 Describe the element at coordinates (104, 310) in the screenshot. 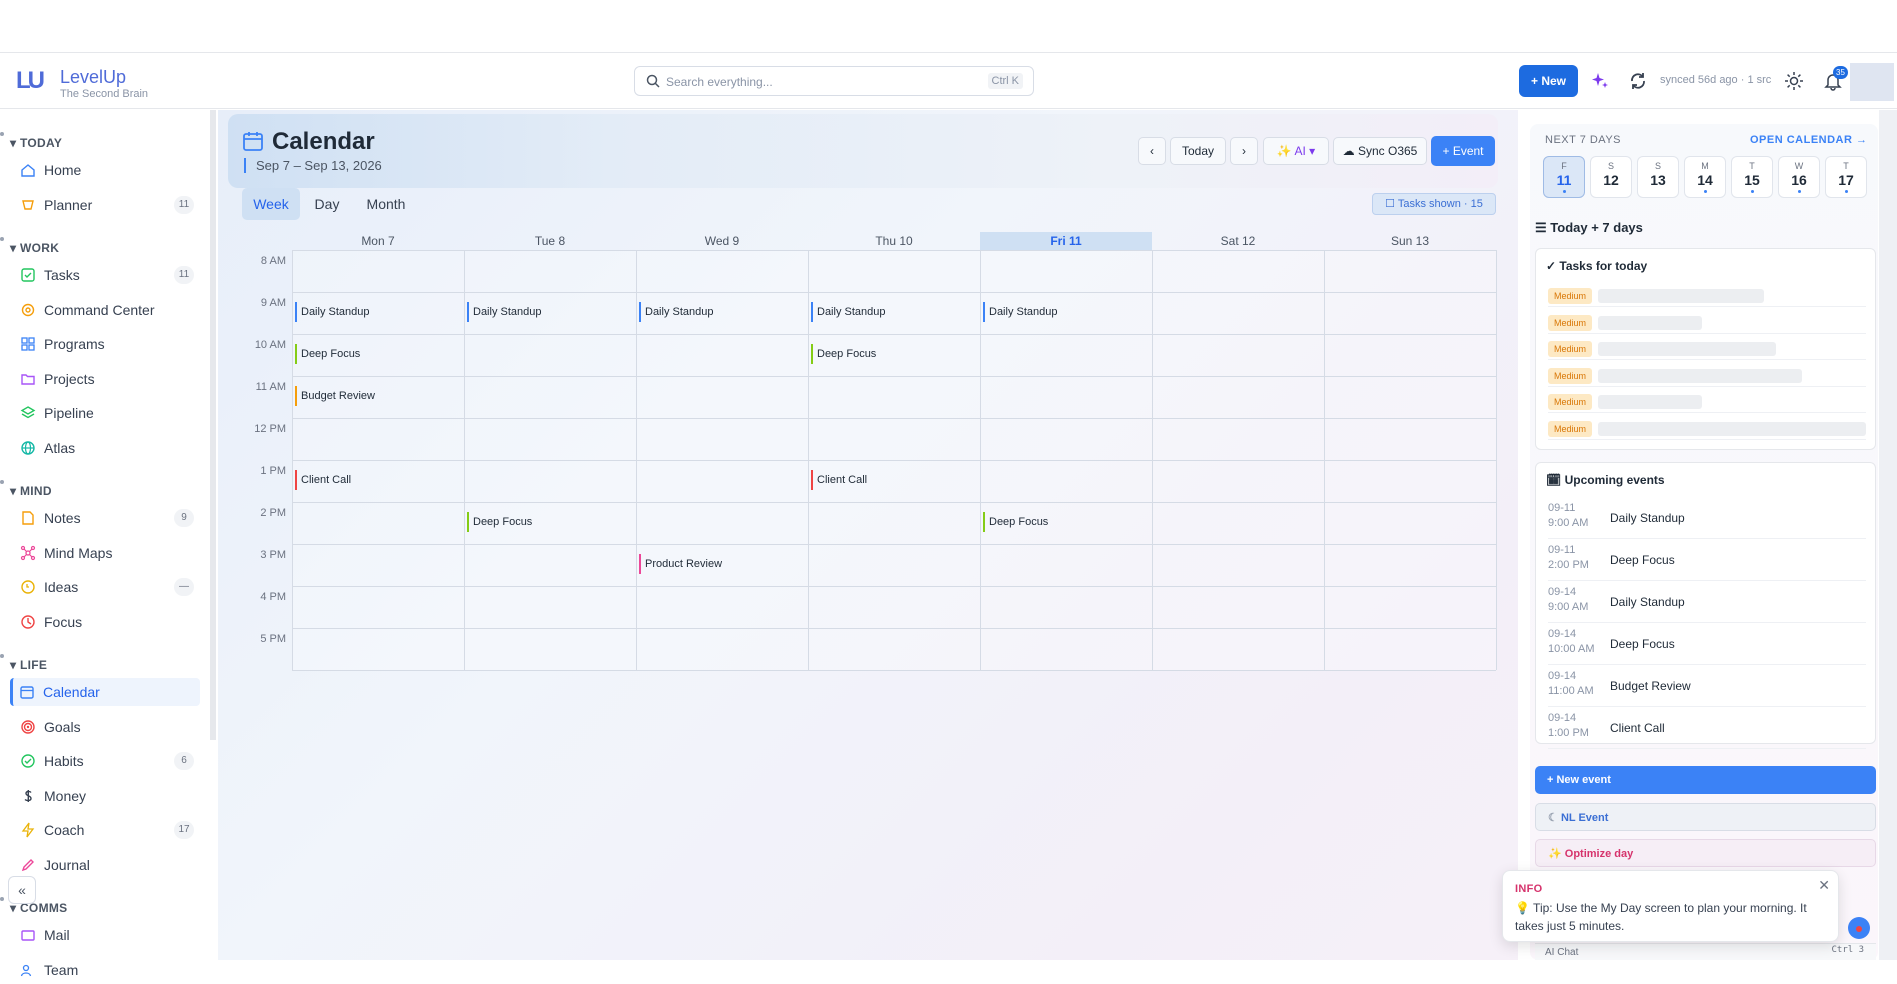

I see `sidebar-item-command-center: Command Center` at that location.